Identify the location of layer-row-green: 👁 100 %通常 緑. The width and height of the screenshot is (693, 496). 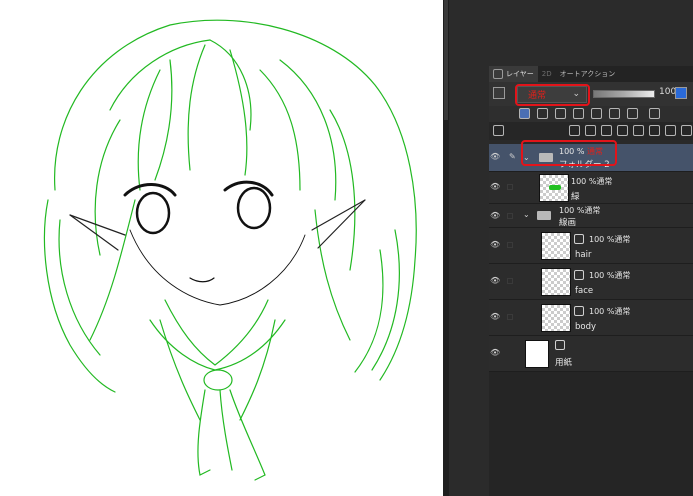
(591, 188).